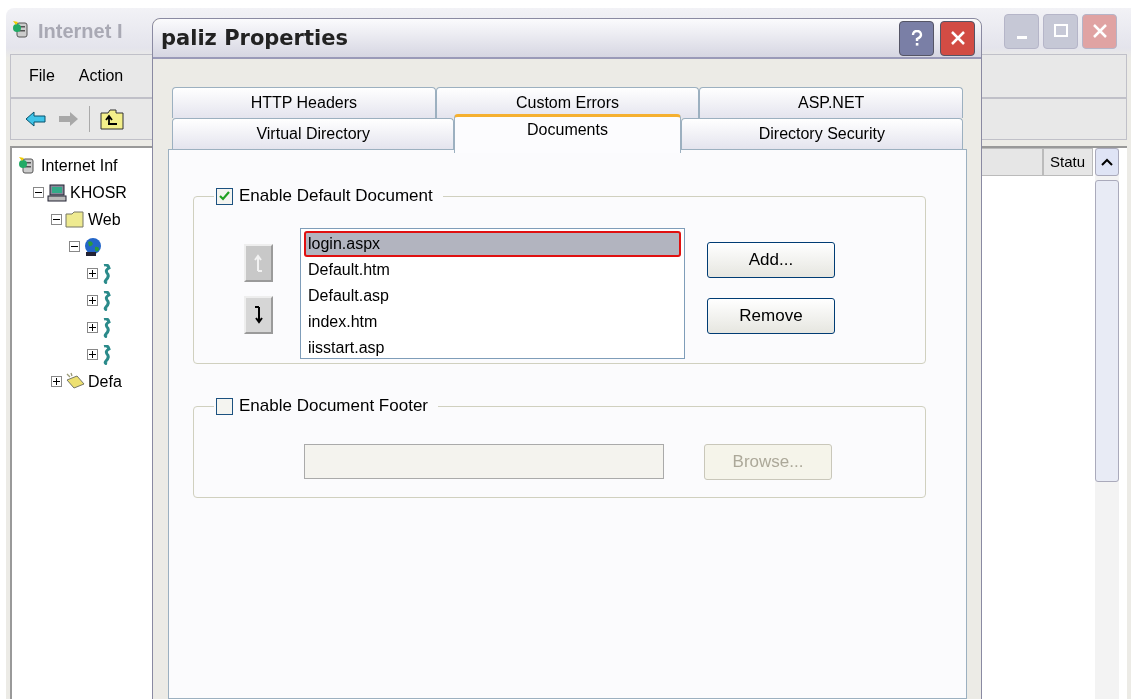 The height and width of the screenshot is (699, 1131). What do you see at coordinates (101, 76) in the screenshot?
I see `menu-item: Action` at bounding box center [101, 76].